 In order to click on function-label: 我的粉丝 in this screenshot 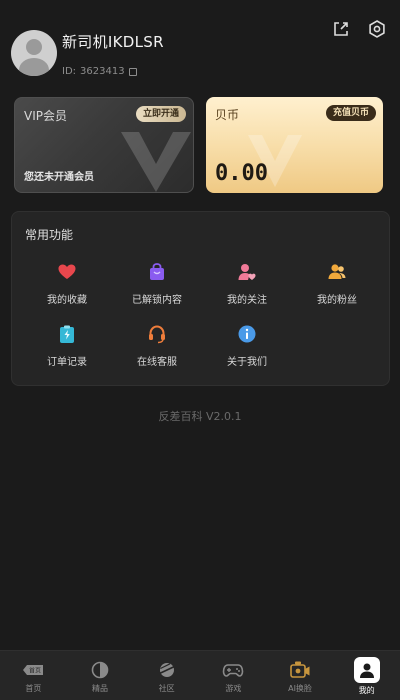, I will do `click(337, 300)`.